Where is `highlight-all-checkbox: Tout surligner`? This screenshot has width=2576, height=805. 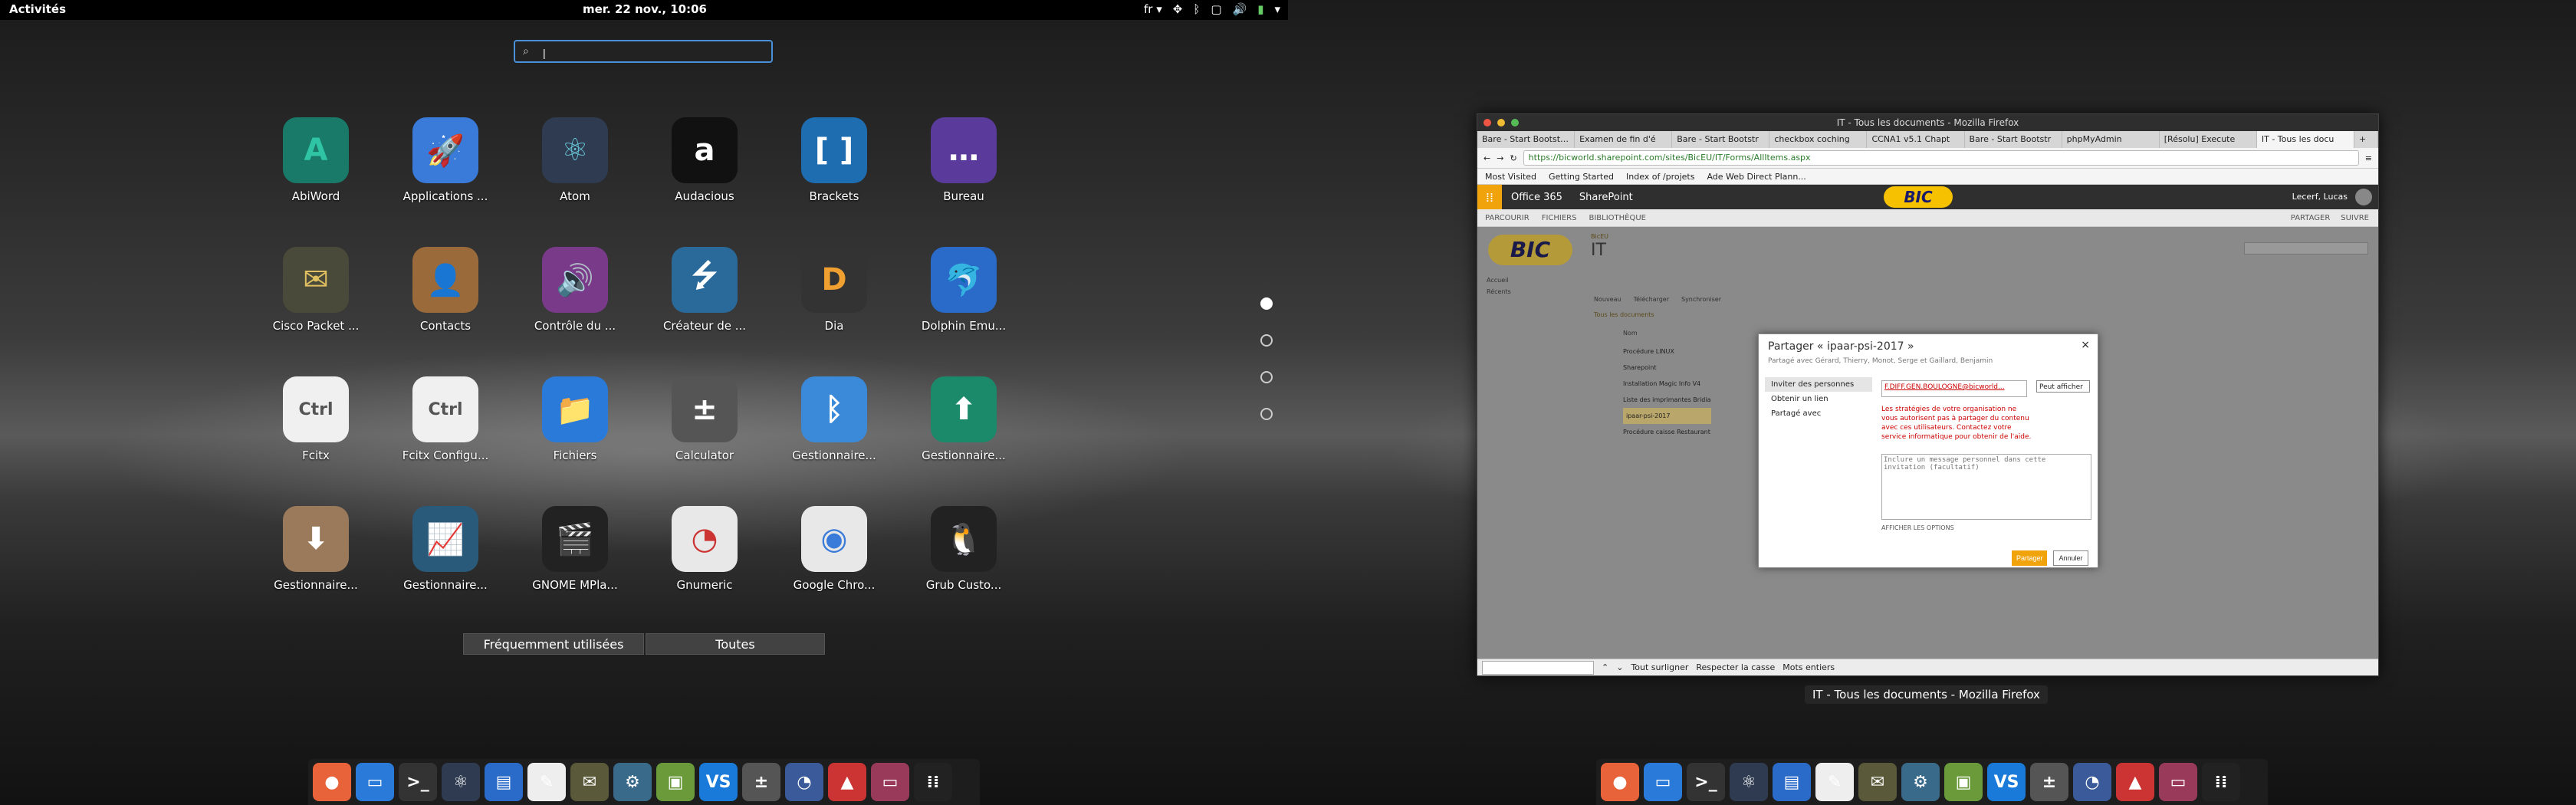 highlight-all-checkbox: Tout surligner is located at coordinates (1660, 667).